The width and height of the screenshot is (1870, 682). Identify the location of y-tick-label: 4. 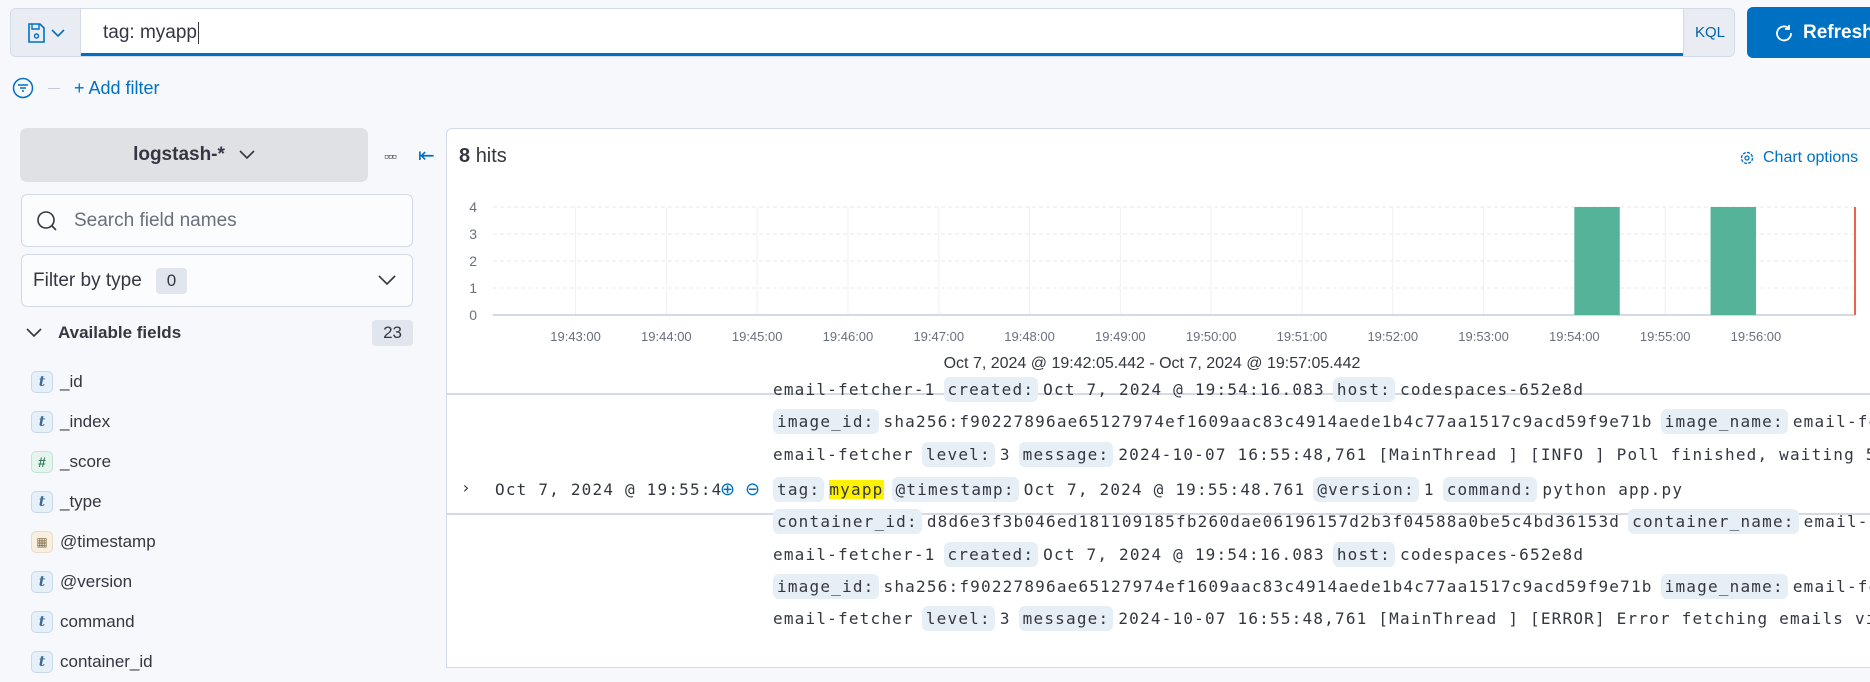
(473, 207).